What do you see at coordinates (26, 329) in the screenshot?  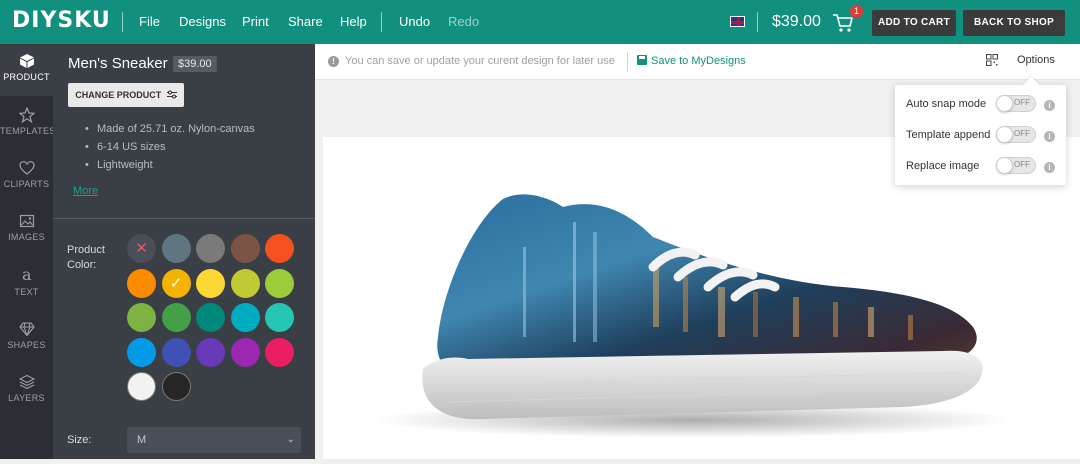 I see `diamond-icon` at bounding box center [26, 329].